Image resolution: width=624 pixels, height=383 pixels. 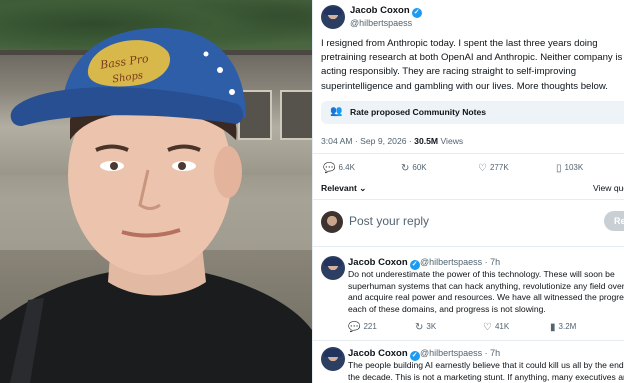 What do you see at coordinates (426, 141) in the screenshot?
I see `views-count: 30.5M` at bounding box center [426, 141].